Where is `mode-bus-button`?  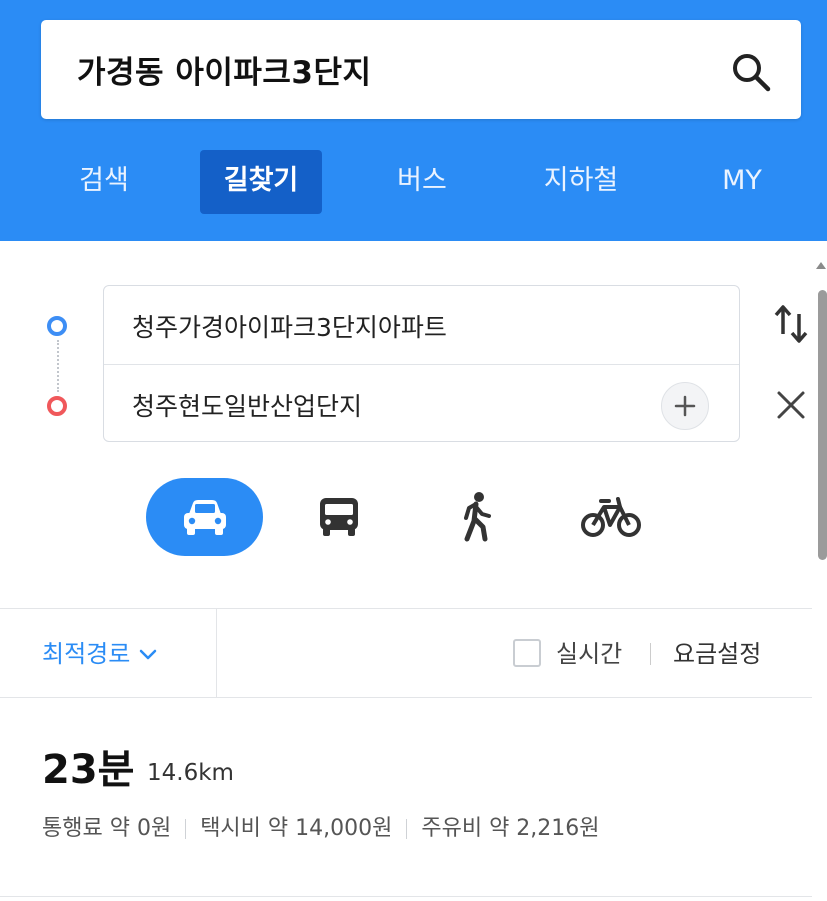 mode-bus-button is located at coordinates (340, 517).